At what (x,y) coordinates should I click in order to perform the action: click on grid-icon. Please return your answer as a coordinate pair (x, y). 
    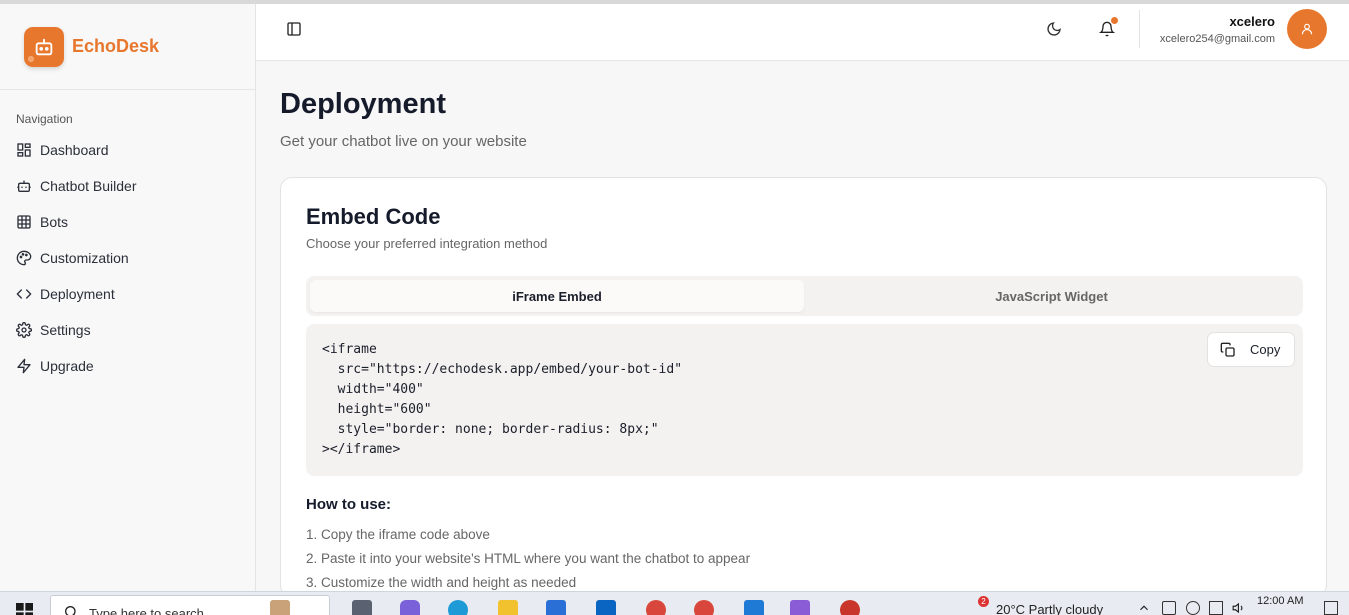
    Looking at the image, I should click on (24, 222).